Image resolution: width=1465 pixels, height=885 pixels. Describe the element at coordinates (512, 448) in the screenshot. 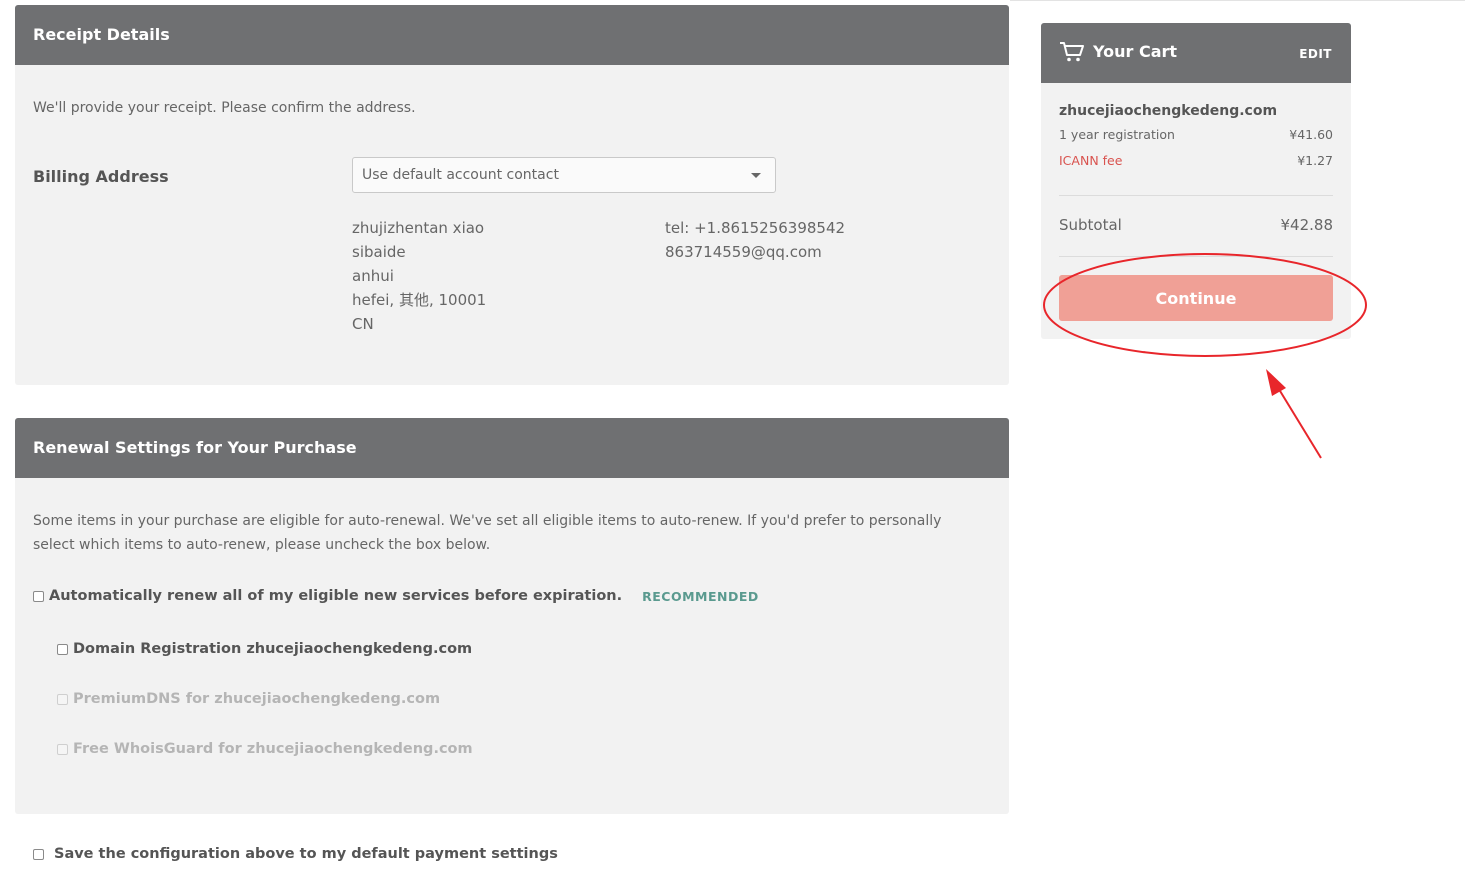

I see `renewal-settings-title: Renewal Settings for Your Purchase` at that location.